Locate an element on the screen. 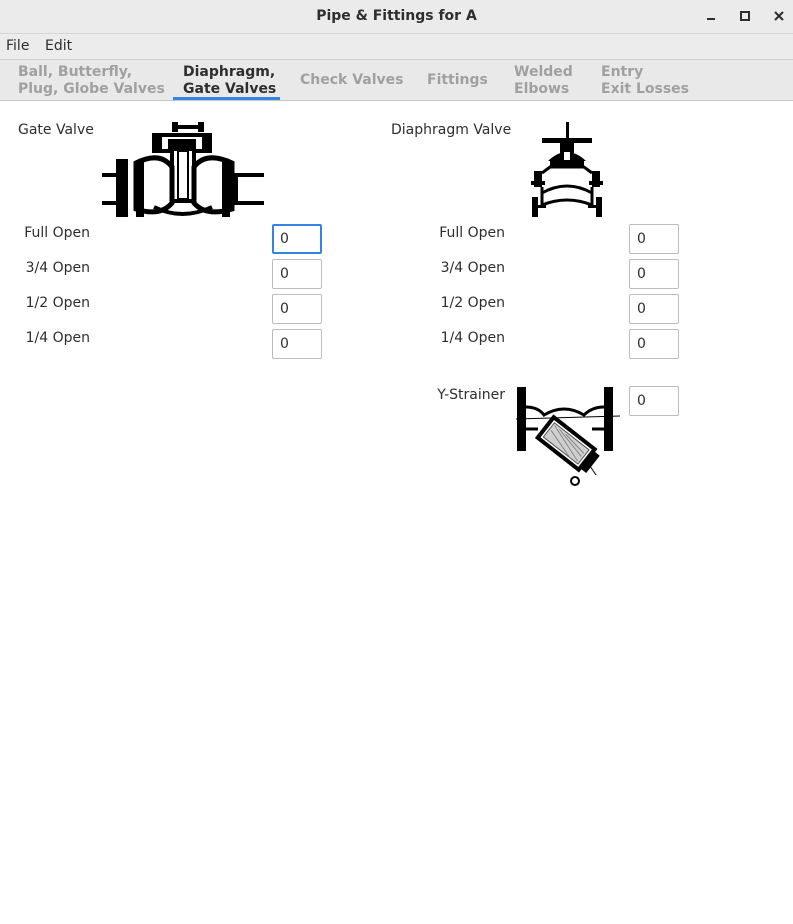 Image resolution: width=793 pixels, height=924 pixels. diaphragm-full-open-field is located at coordinates (654, 239).